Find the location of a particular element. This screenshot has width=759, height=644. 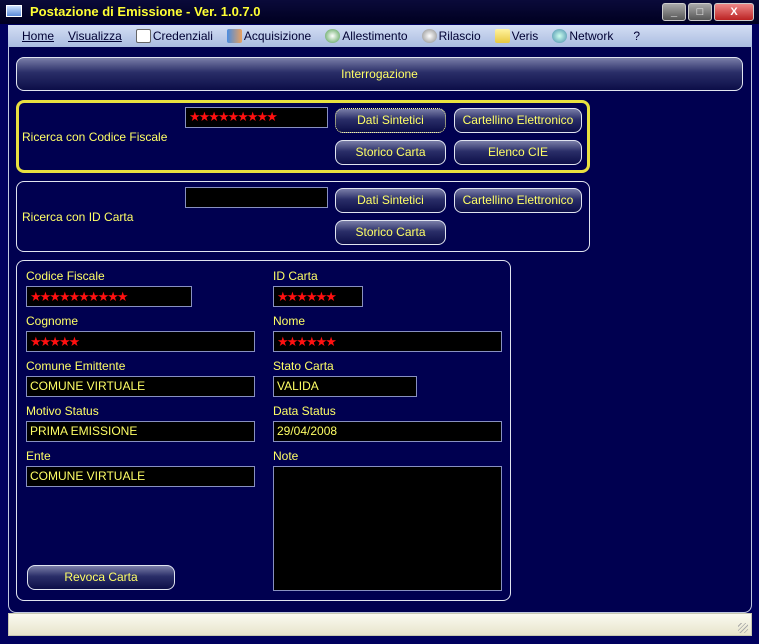

menu-acquisizione: Acquisizione is located at coordinates (269, 36).